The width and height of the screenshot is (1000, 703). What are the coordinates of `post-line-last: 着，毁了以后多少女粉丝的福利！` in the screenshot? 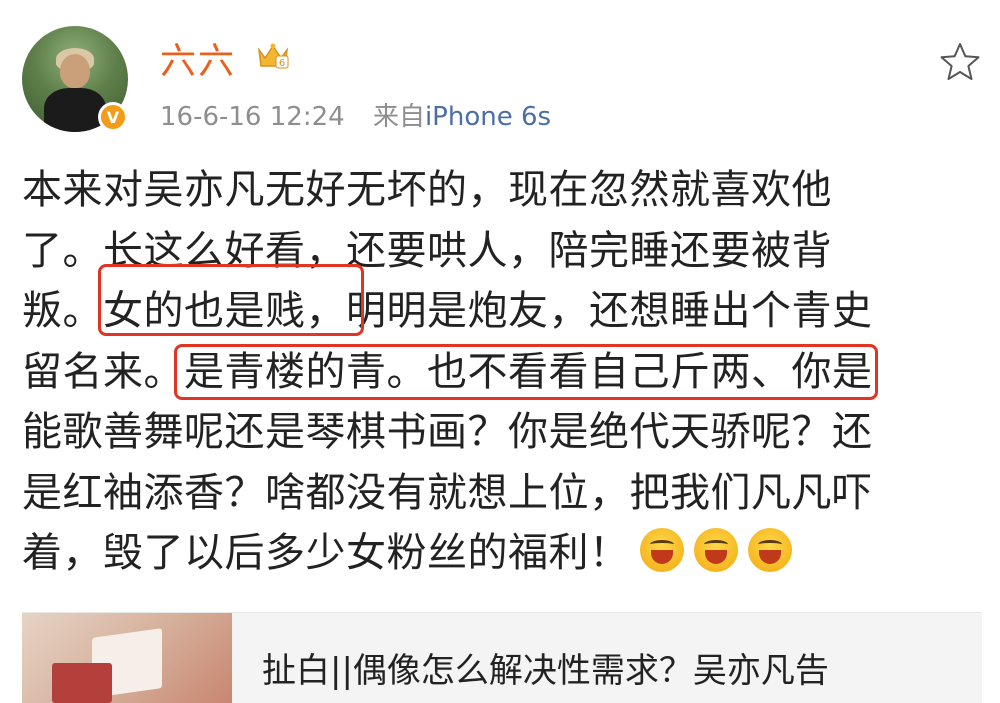 It's located at (502, 553).